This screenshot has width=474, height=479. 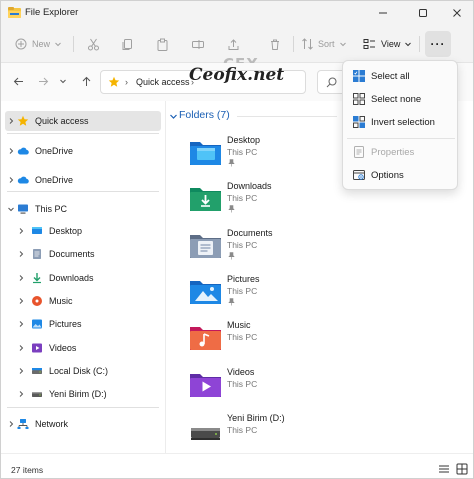 I want to click on arrow-up-icon, so click(x=86, y=81).